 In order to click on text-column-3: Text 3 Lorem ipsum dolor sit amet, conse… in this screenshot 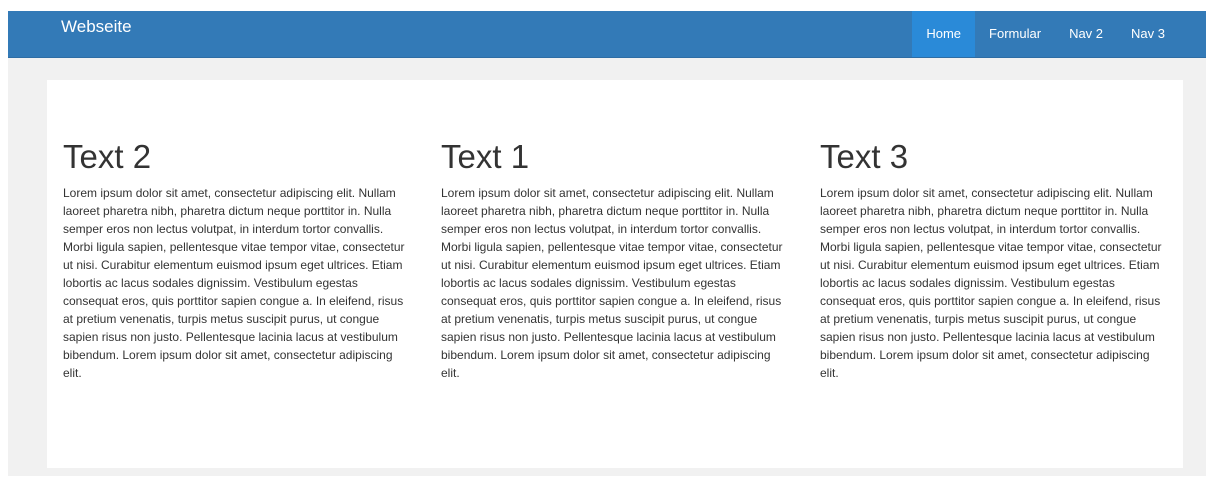, I will do `click(995, 260)`.